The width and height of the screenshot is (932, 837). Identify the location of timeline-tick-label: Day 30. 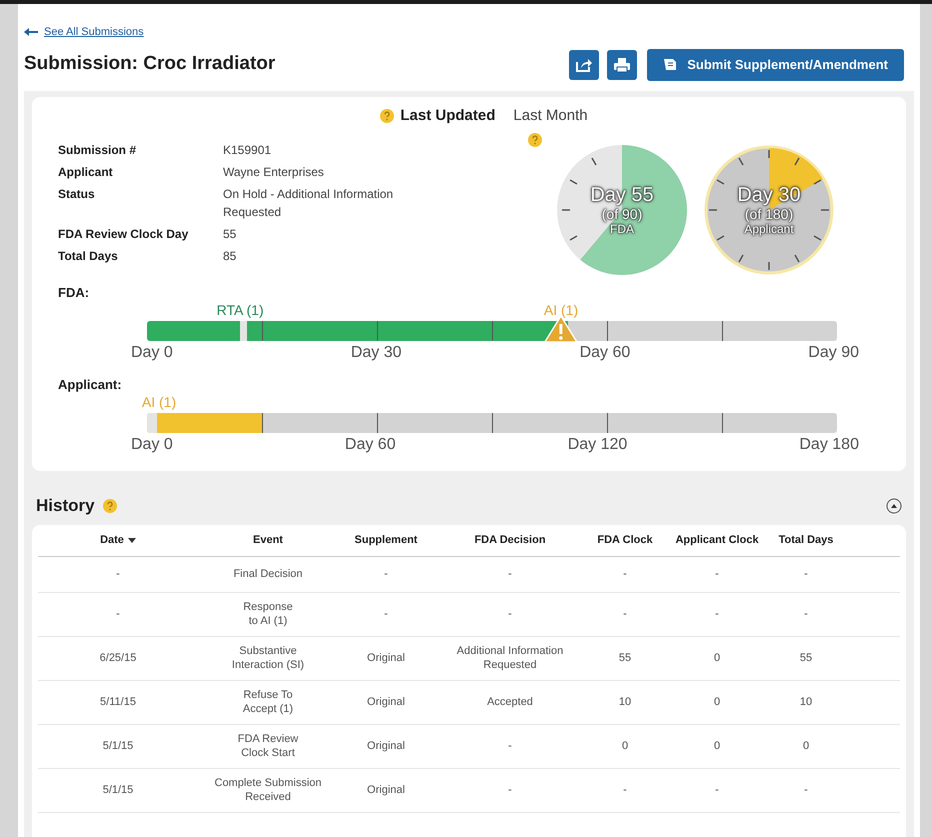
(376, 353).